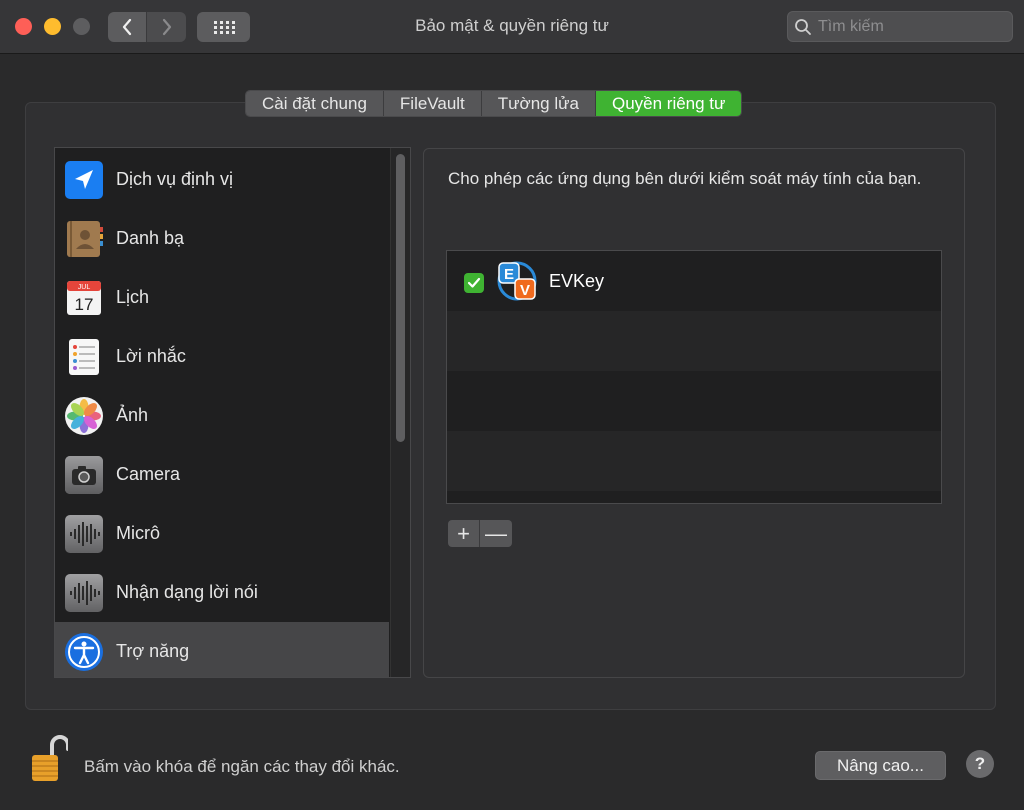 The height and width of the screenshot is (810, 1024). What do you see at coordinates (222, 474) in the screenshot?
I see `sidebar-item-camera: Camera` at bounding box center [222, 474].